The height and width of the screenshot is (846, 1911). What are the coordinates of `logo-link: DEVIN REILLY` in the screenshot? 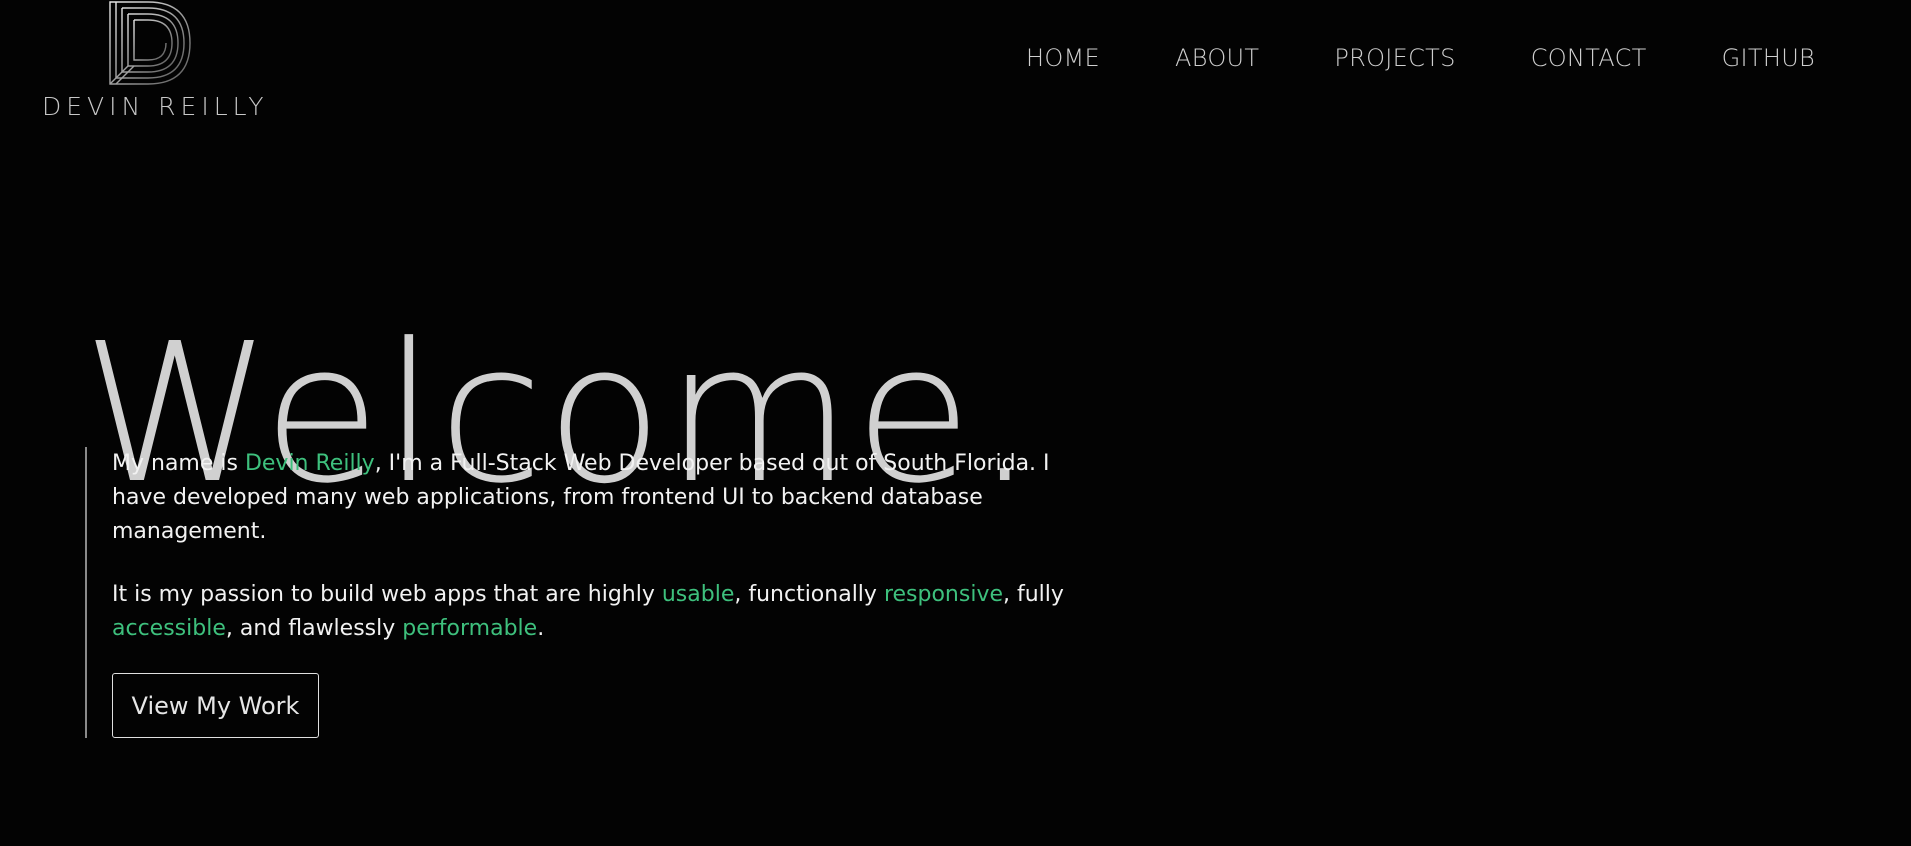 It's located at (155, 62).